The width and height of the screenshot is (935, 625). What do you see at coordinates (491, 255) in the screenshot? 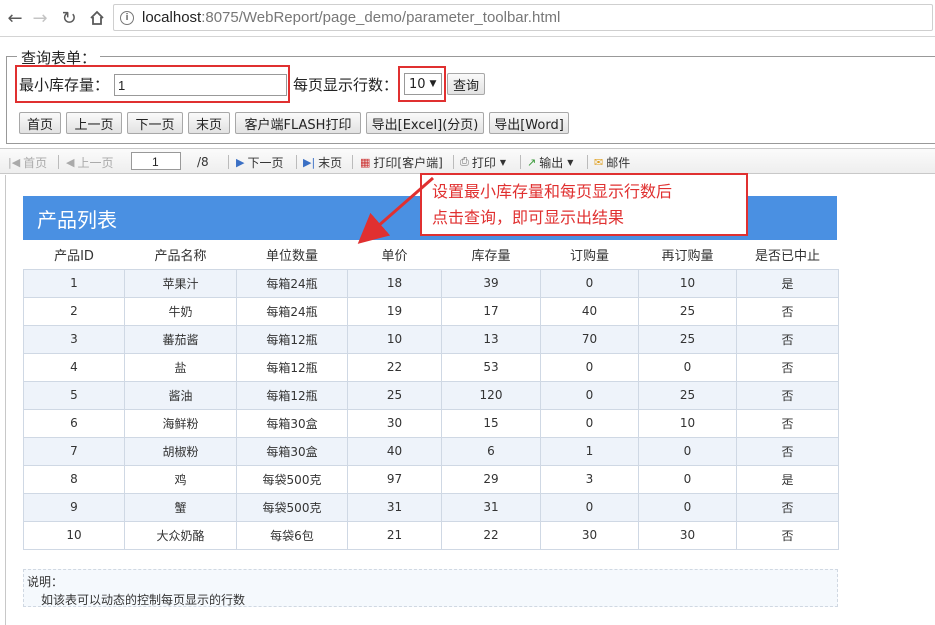
I see `column-header: 库存量` at bounding box center [491, 255].